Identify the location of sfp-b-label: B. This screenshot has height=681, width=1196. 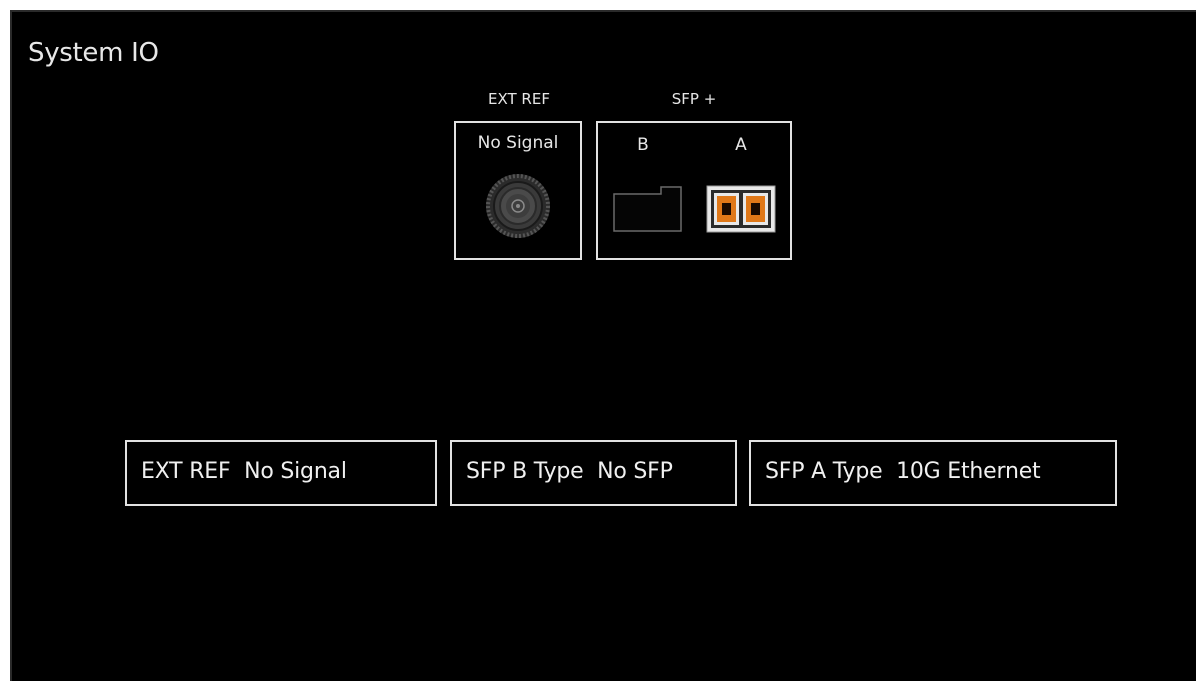
(643, 145).